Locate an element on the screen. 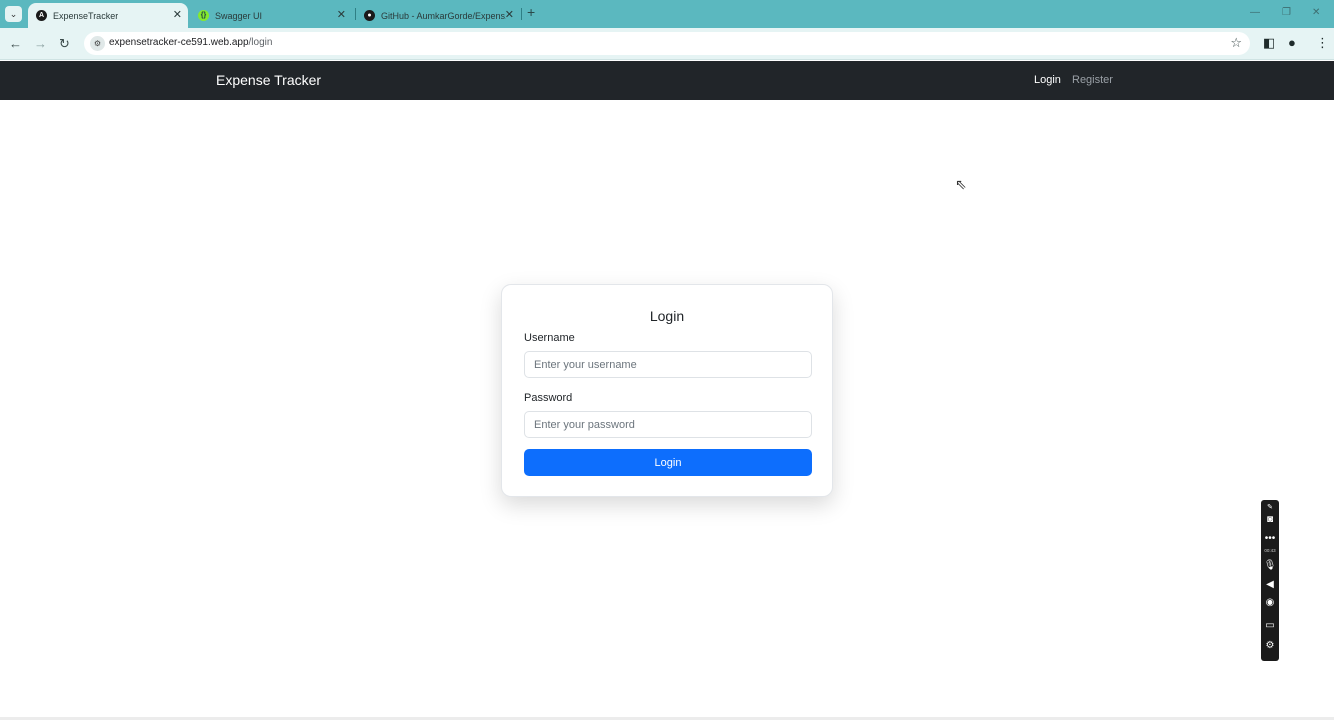 This screenshot has width=1334, height=720. pen-icon: ✎ is located at coordinates (1270, 508).